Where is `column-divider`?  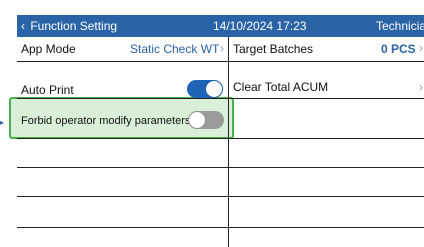 column-divider is located at coordinates (228, 142).